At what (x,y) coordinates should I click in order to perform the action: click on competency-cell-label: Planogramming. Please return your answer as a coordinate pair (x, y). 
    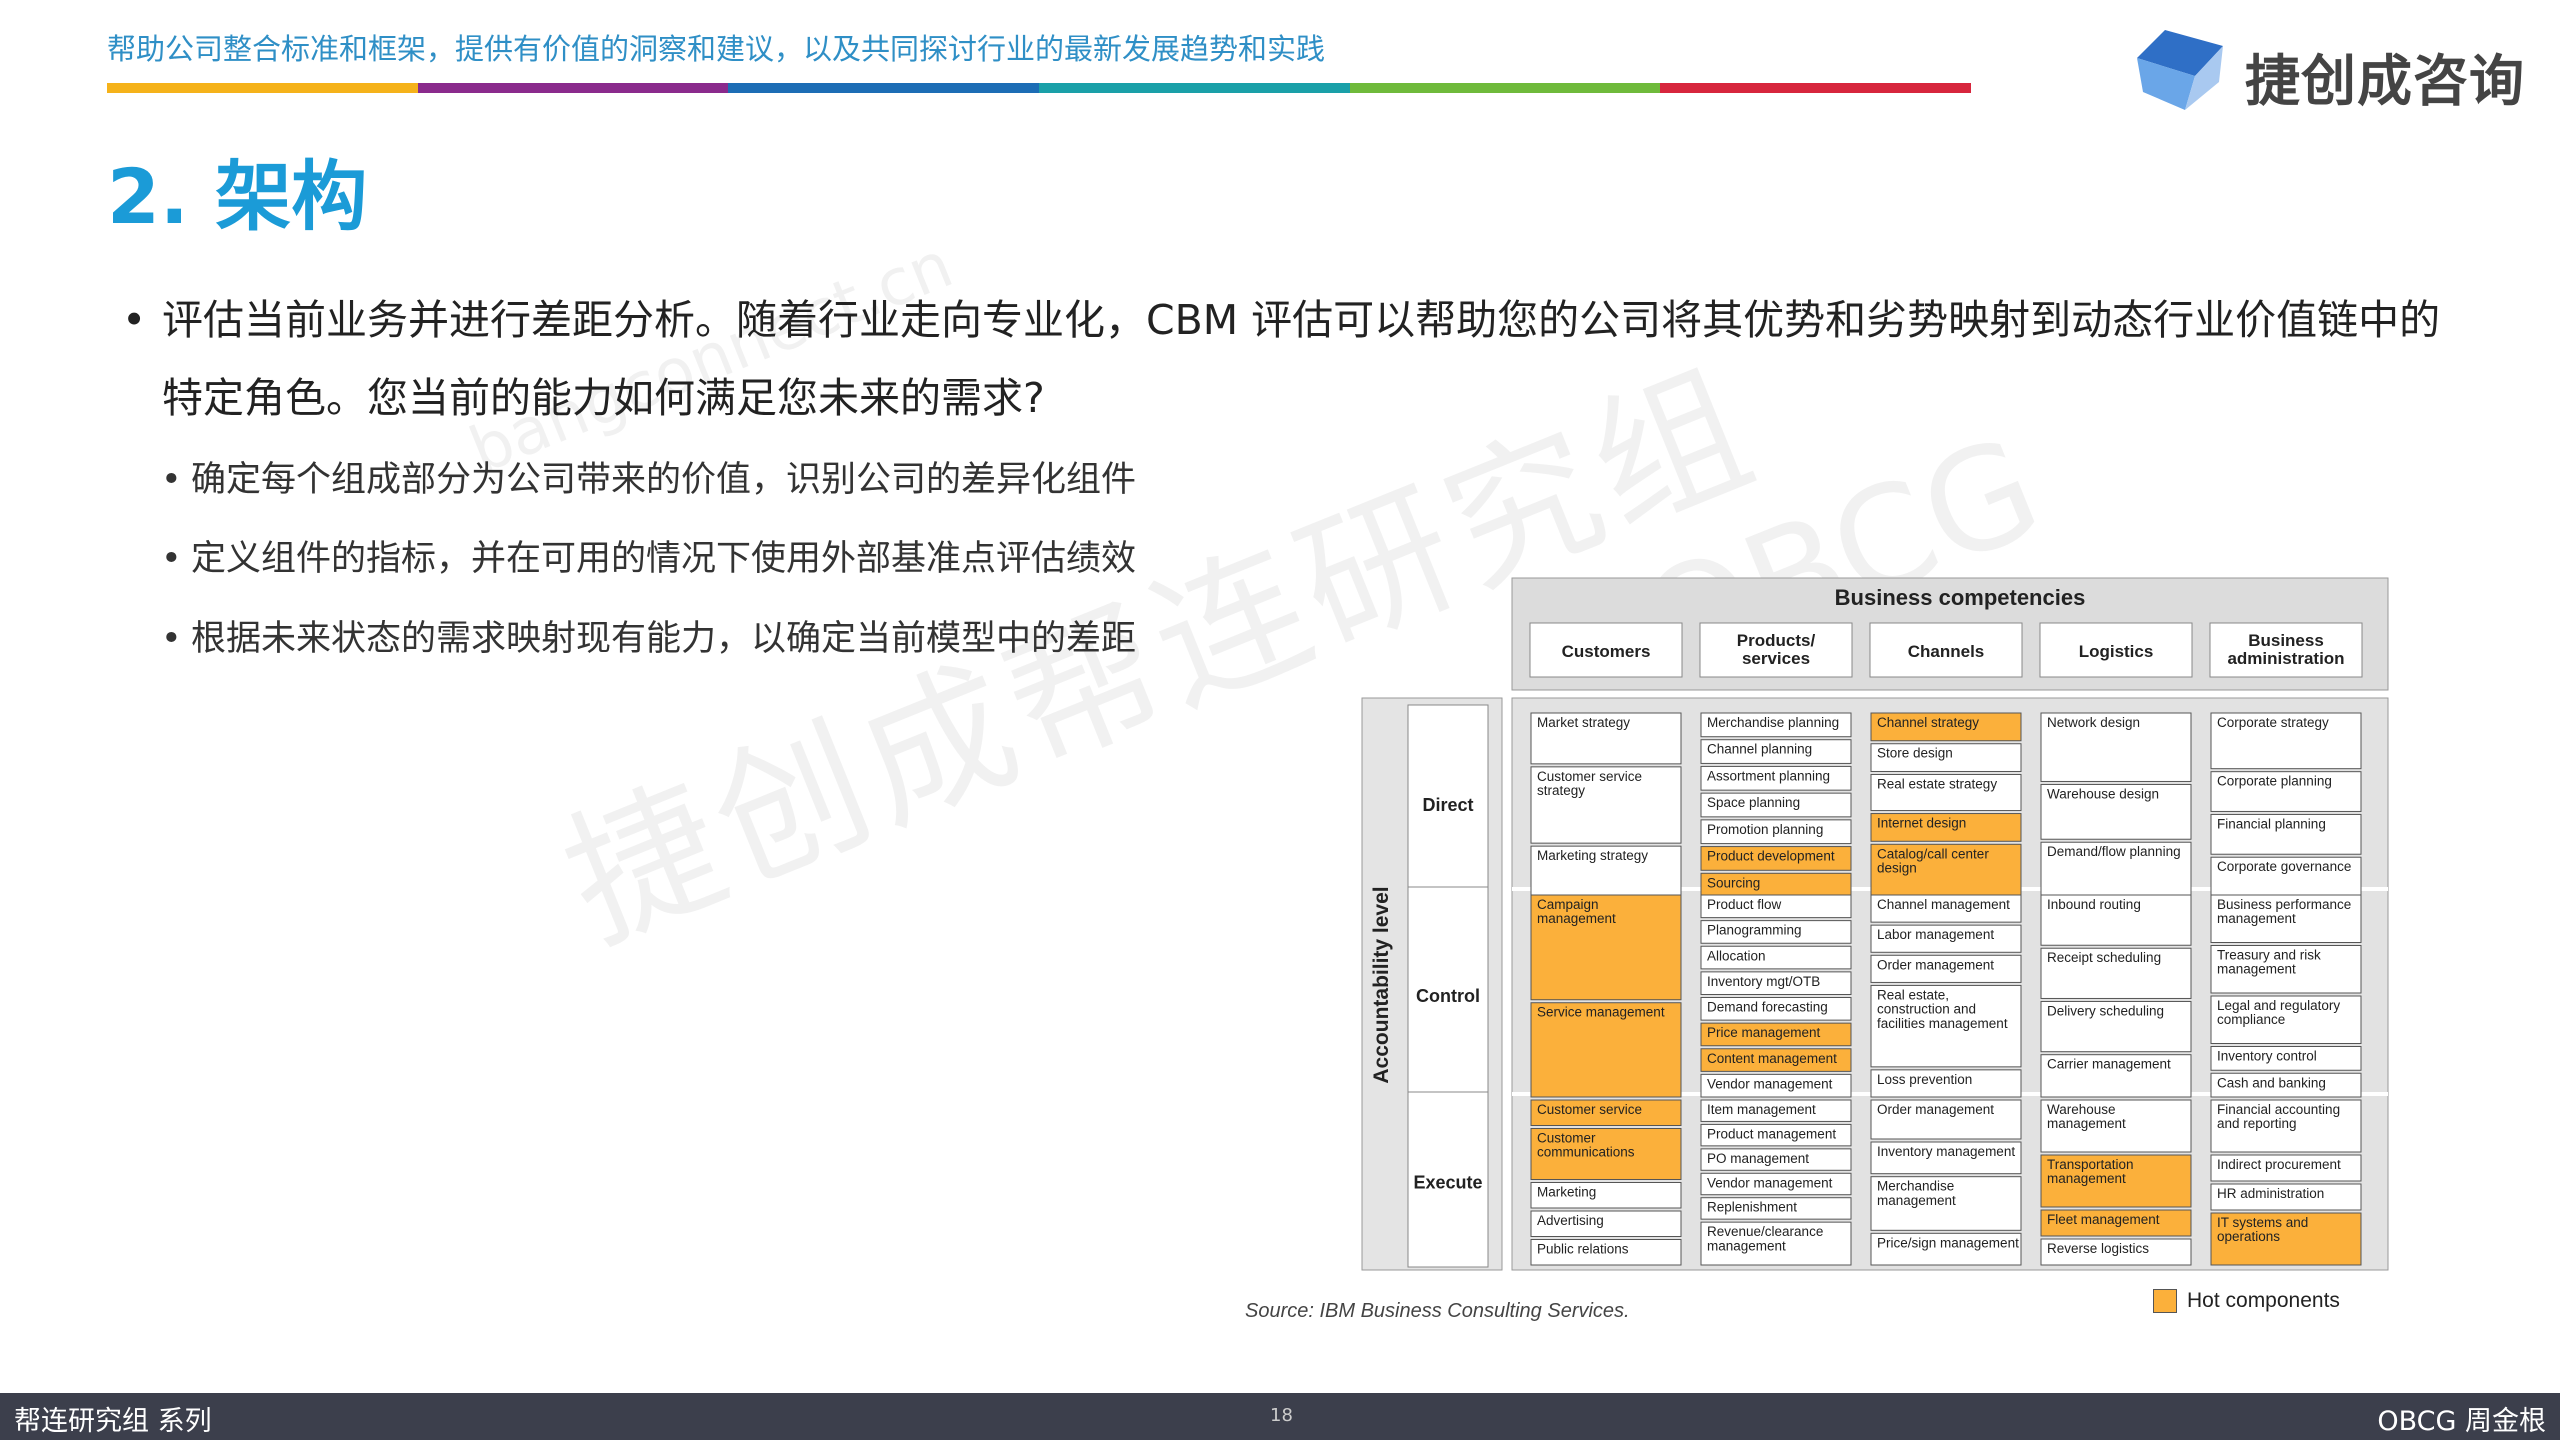
    Looking at the image, I should click on (1754, 930).